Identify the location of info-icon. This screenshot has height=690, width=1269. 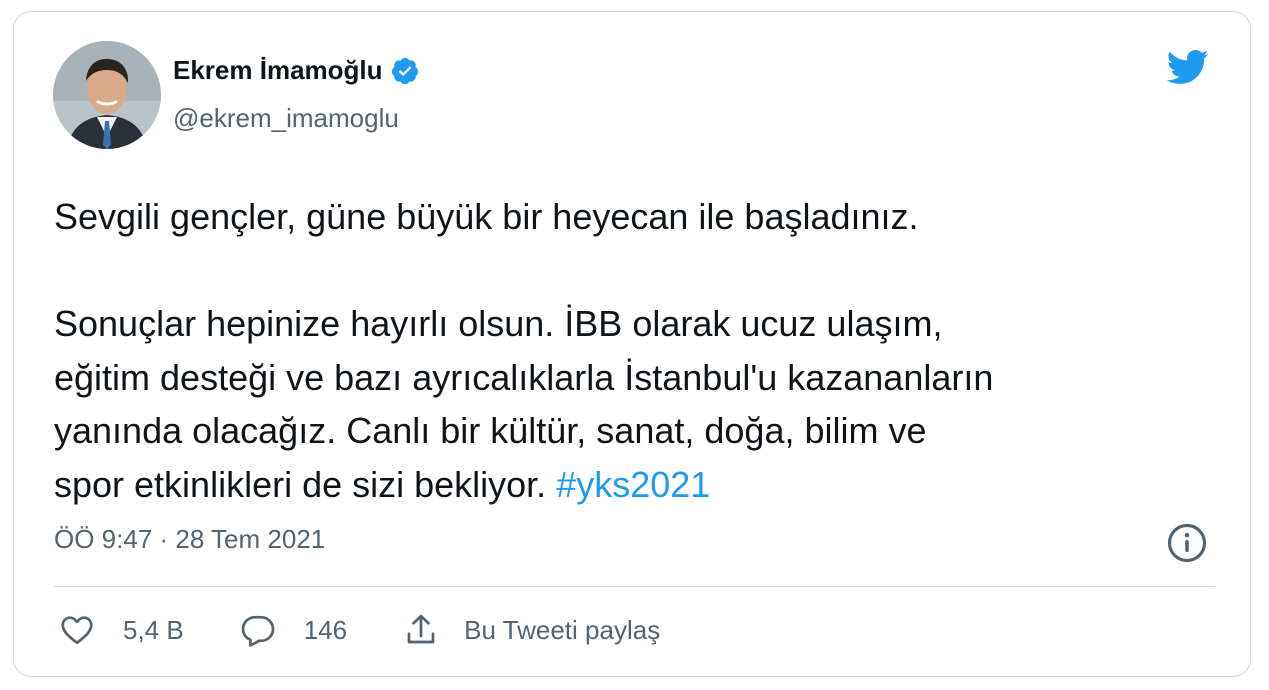
(1187, 543).